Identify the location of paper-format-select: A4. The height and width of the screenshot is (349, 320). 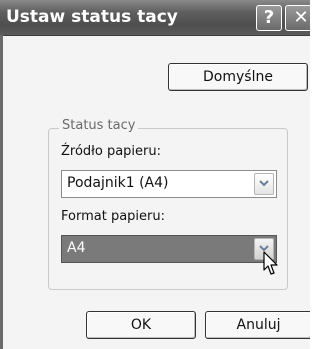
(169, 249).